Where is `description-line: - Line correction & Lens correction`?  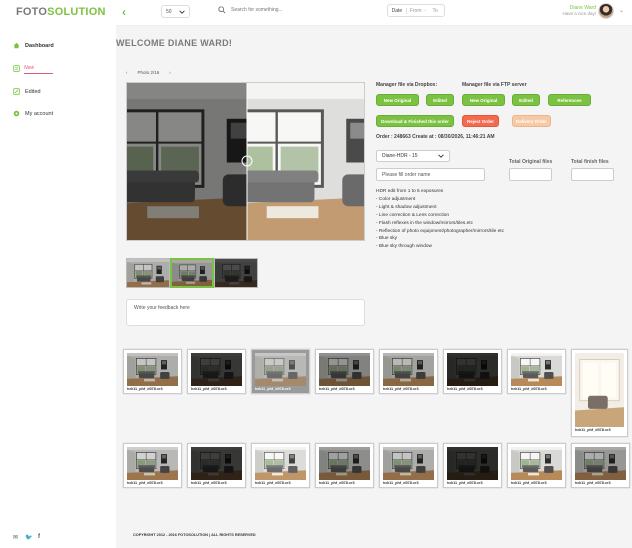 description-line: - Line correction & Lens correction is located at coordinates (413, 215).